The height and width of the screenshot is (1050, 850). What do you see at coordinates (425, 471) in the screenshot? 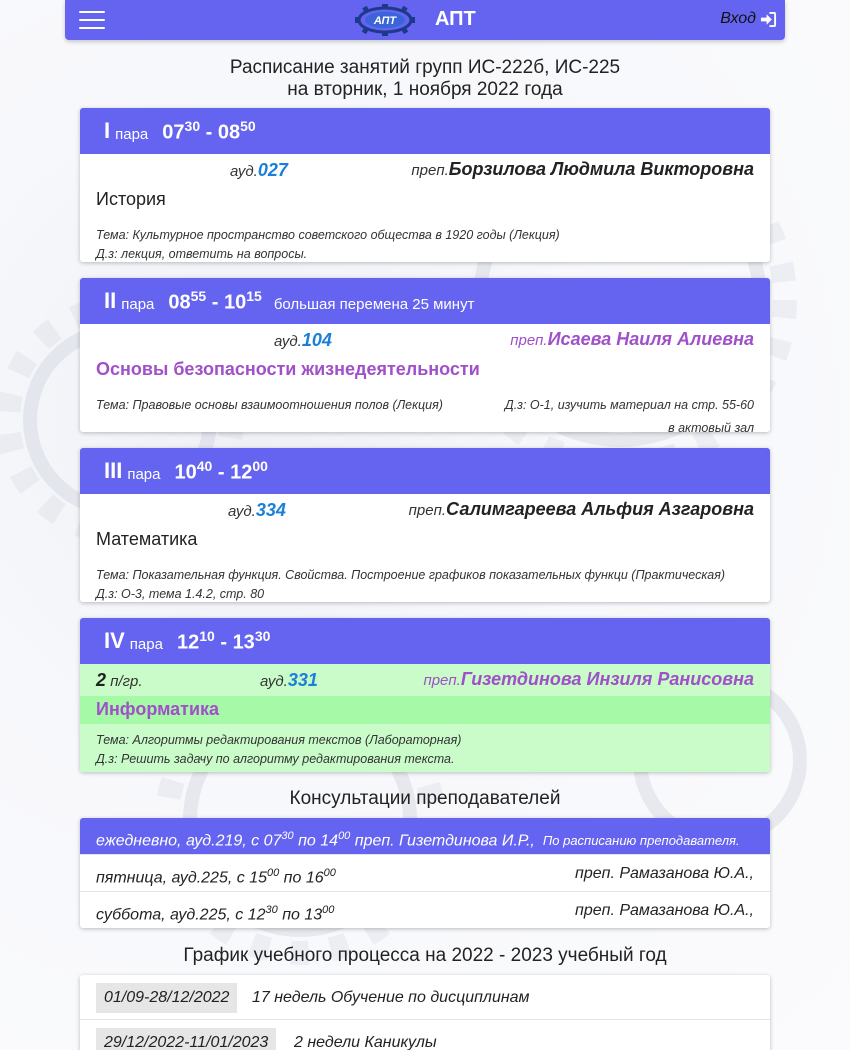
I see `lesson-header: III пара 1040 - 1200` at bounding box center [425, 471].